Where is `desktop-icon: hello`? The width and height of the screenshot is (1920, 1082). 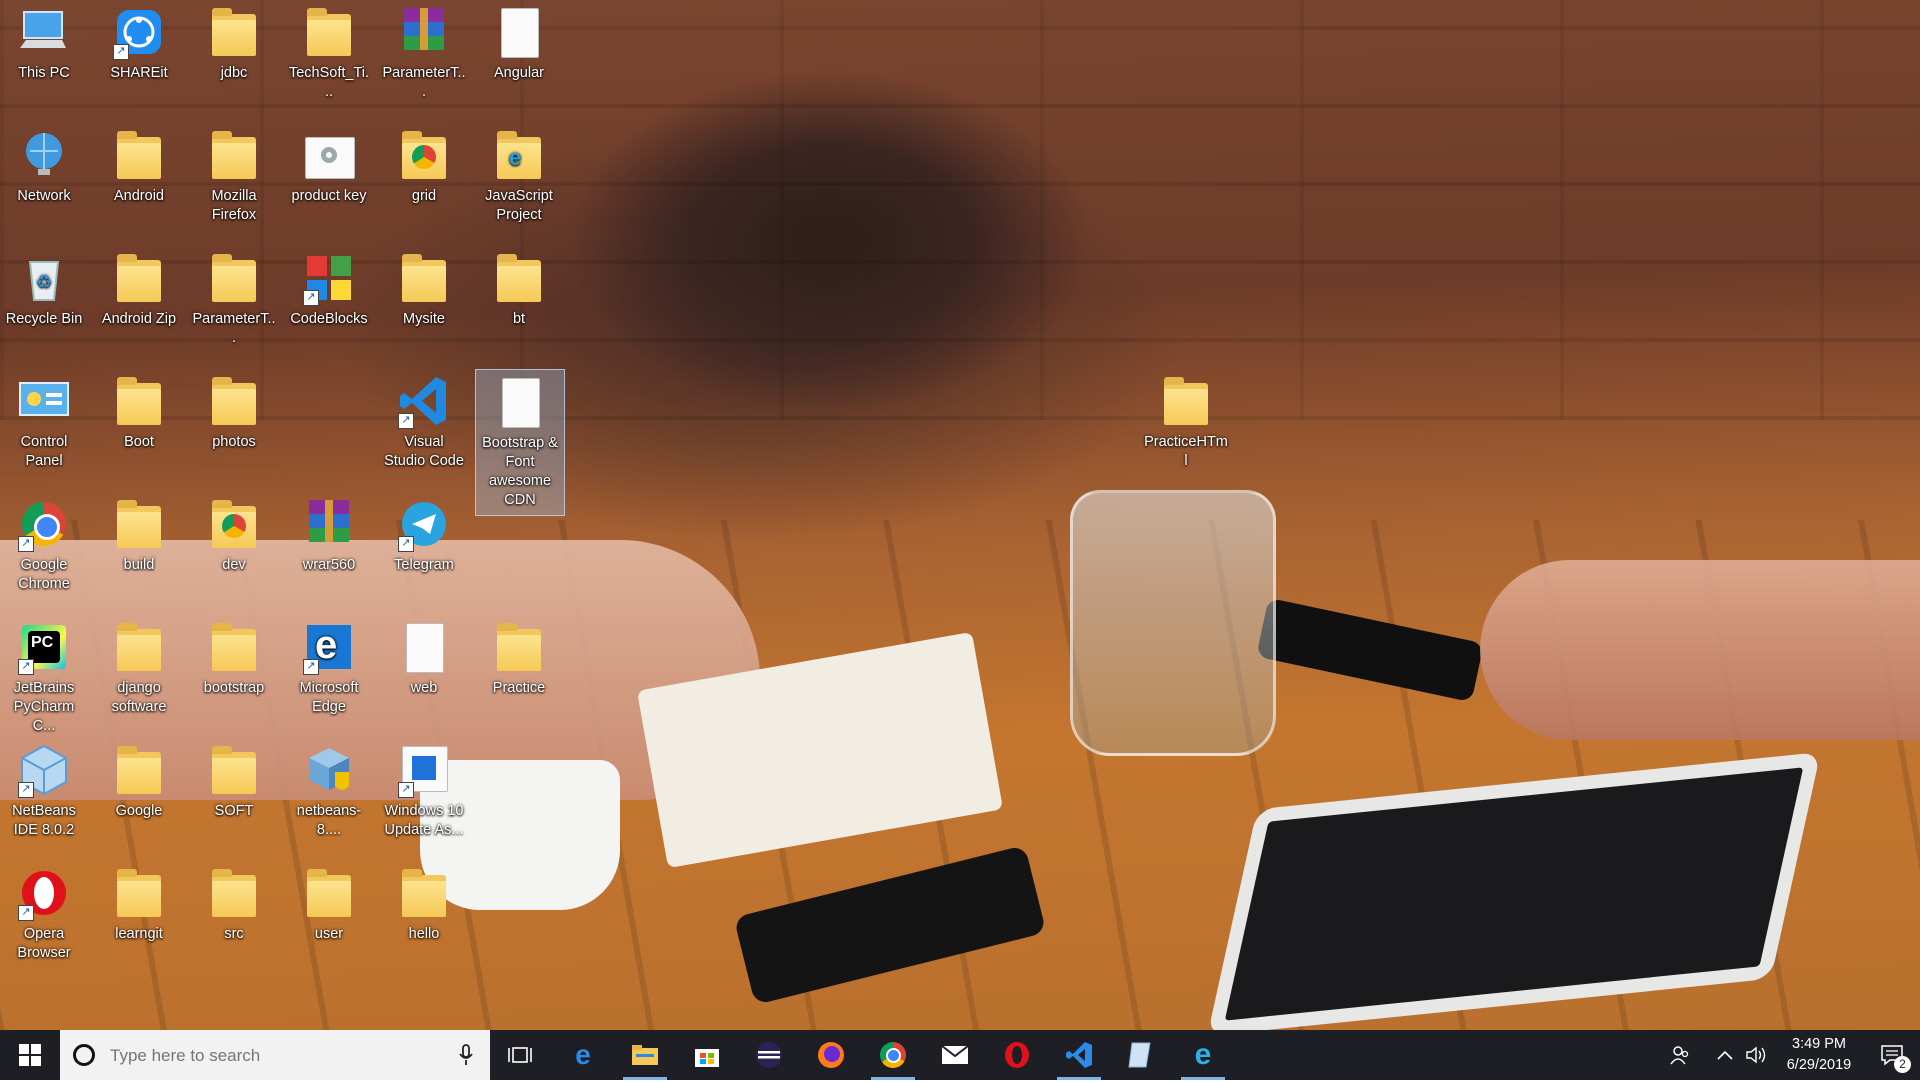 desktop-icon: hello is located at coordinates (424, 921).